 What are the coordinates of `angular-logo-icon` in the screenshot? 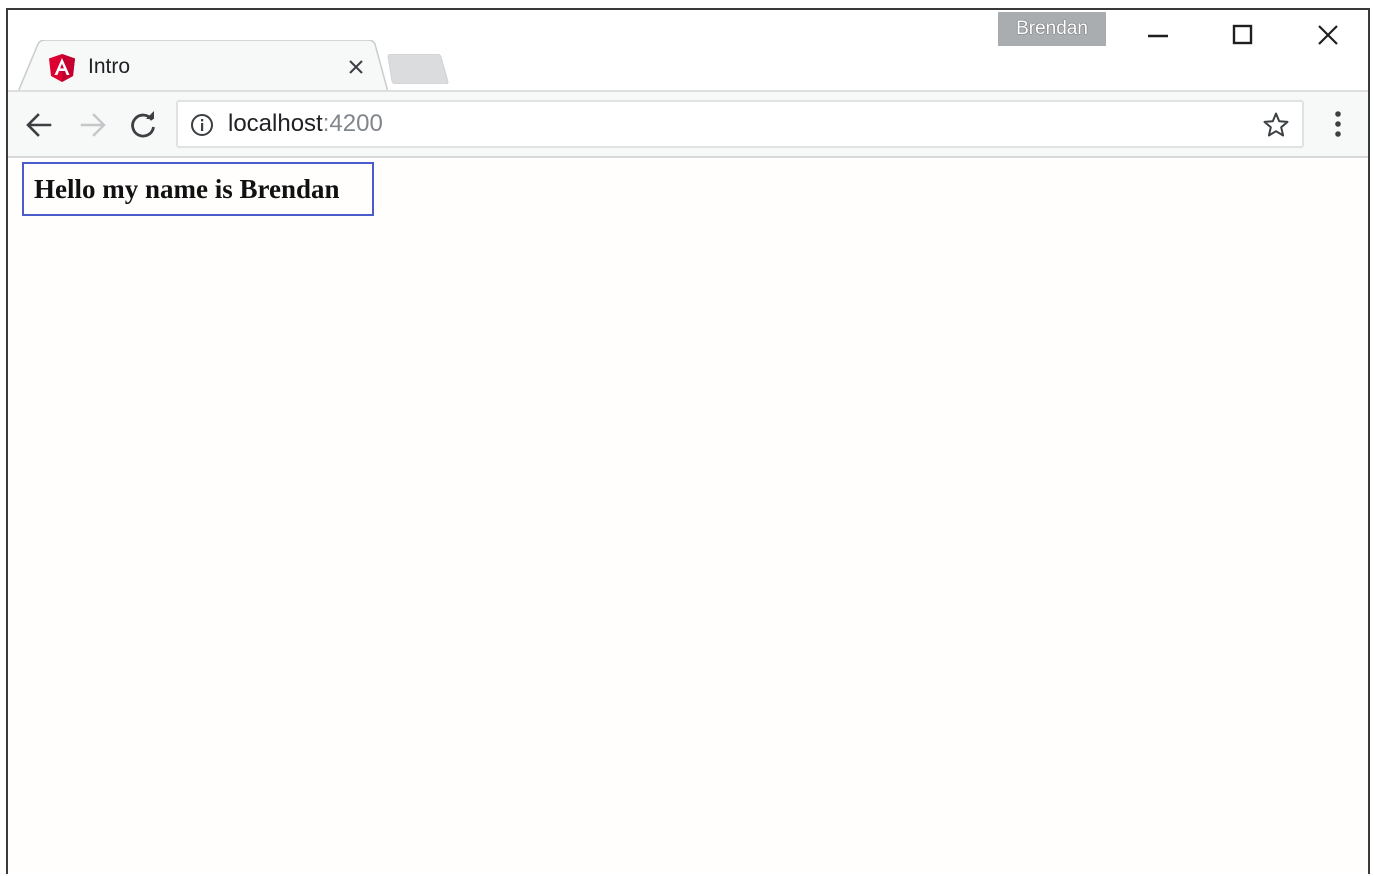 It's located at (62, 68).